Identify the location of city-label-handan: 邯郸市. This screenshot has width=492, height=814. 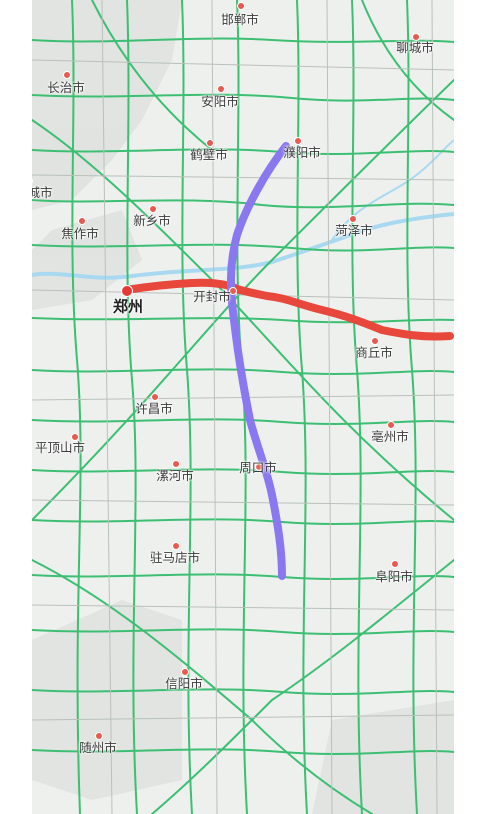
(240, 20).